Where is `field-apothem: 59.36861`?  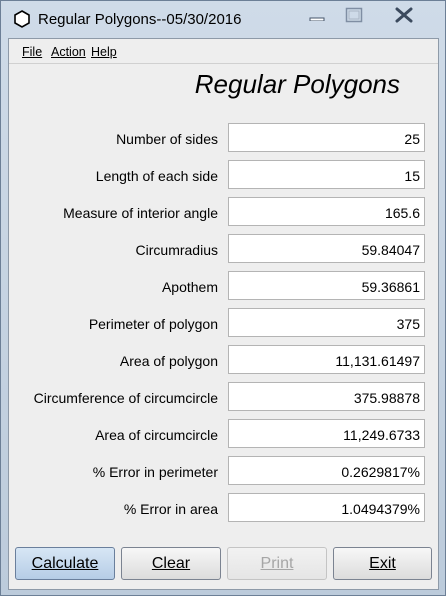
field-apothem: 59.36861 is located at coordinates (326, 285).